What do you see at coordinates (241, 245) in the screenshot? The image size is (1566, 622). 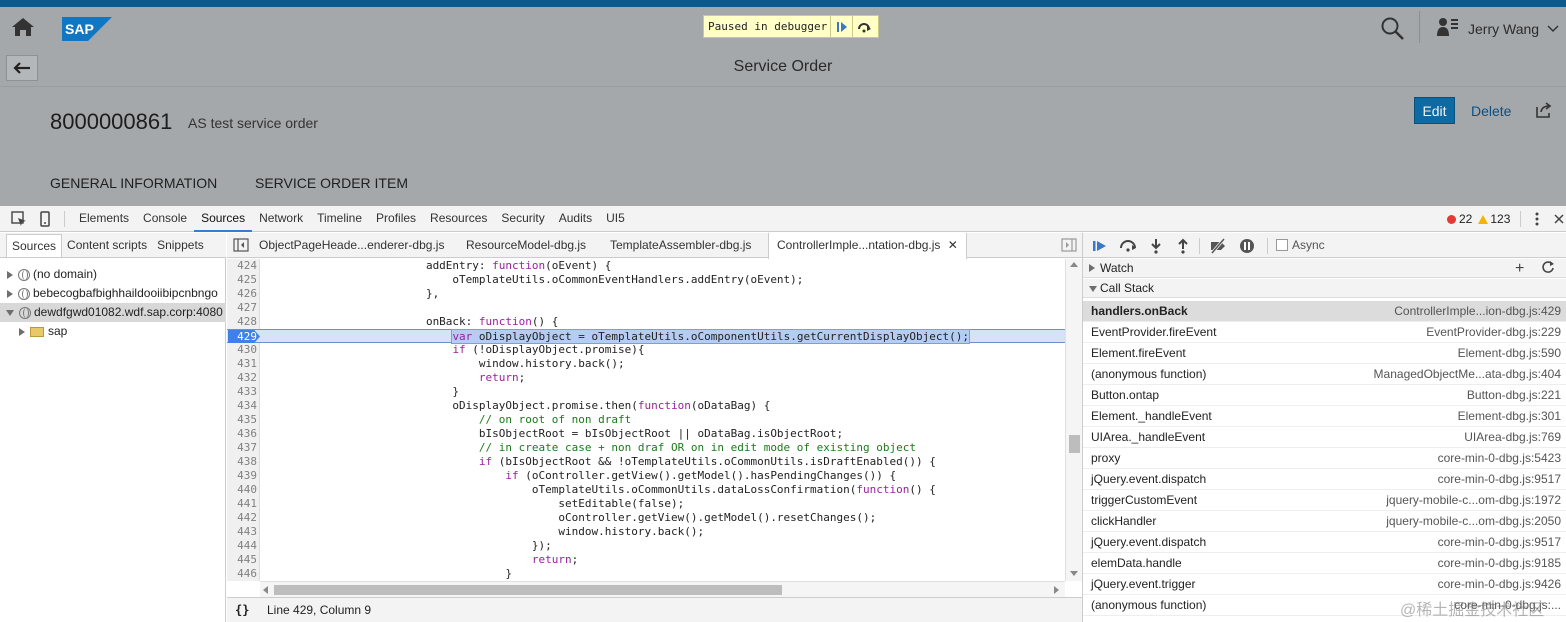 I see `toggle-navigator-icon` at bounding box center [241, 245].